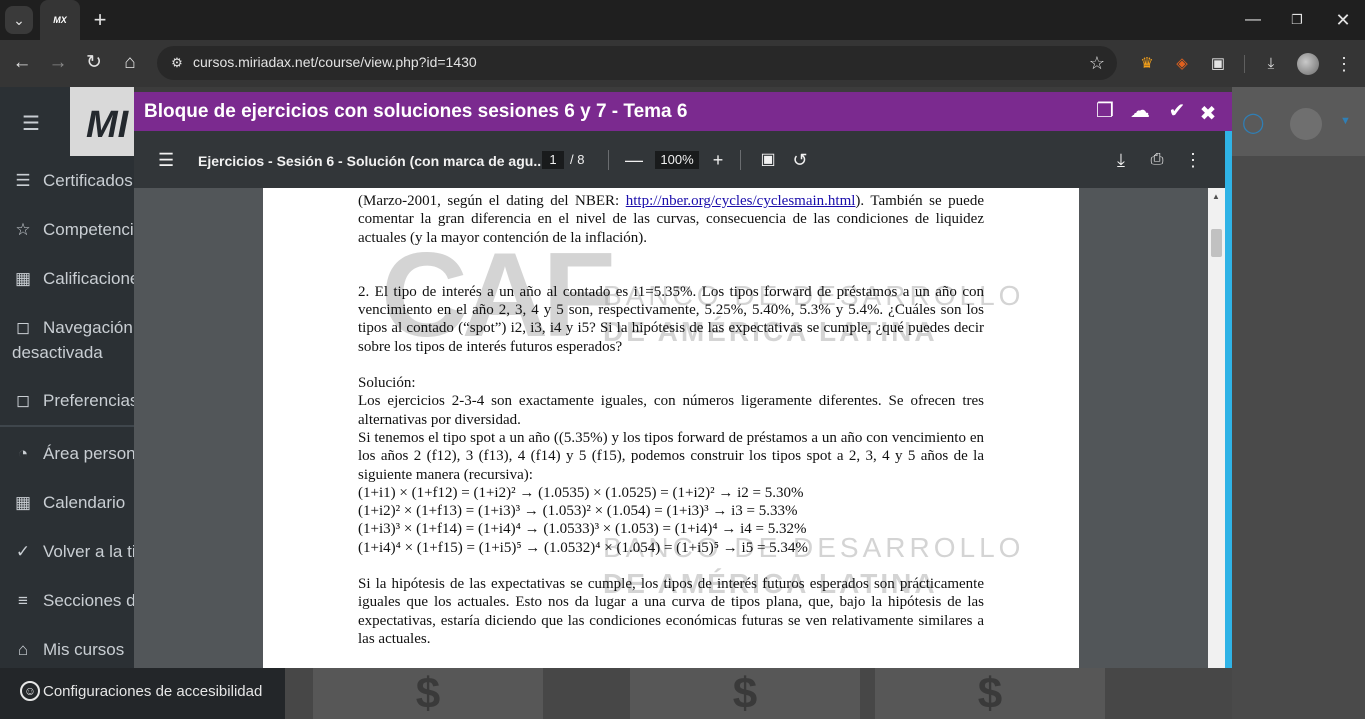  I want to click on restore-icon: ❐, so click(1297, 20).